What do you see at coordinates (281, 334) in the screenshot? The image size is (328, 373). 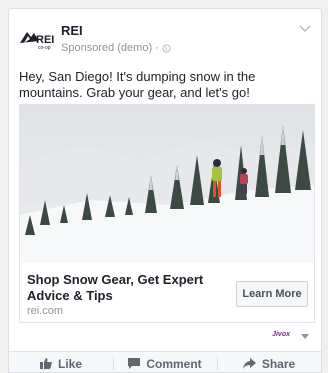 I see `brand-mark: Jivox` at bounding box center [281, 334].